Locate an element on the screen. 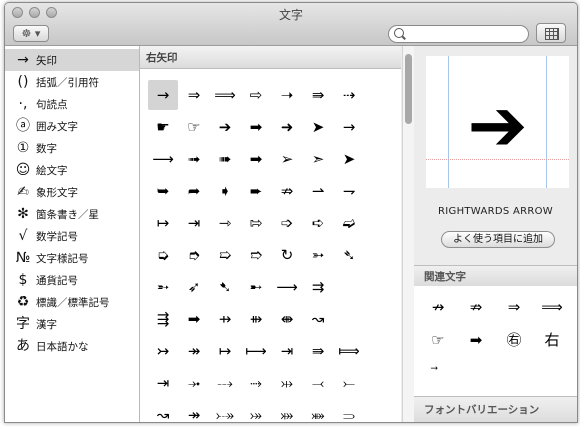 The image size is (580, 427). related-character: ↛ is located at coordinates (438, 307).